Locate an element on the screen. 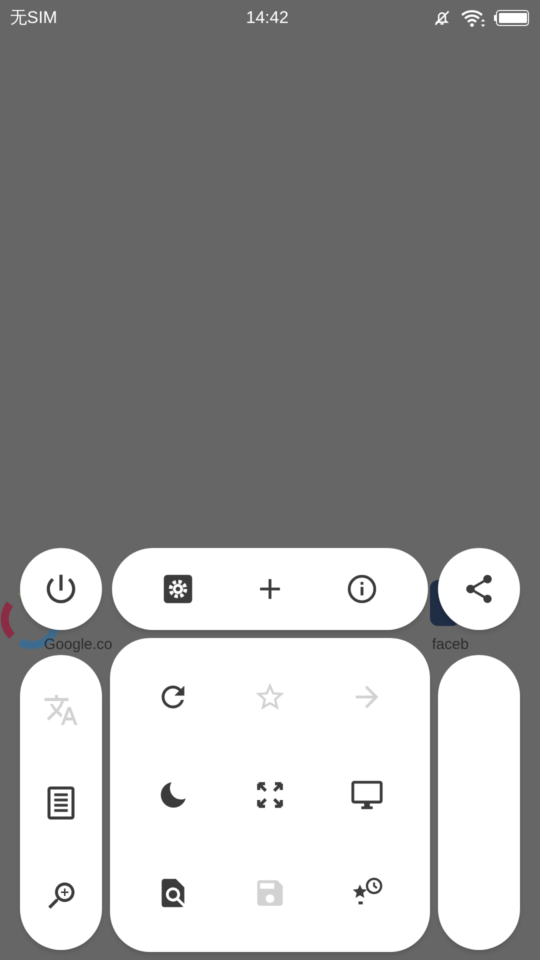 The height and width of the screenshot is (960, 540). settings-icon is located at coordinates (178, 589).